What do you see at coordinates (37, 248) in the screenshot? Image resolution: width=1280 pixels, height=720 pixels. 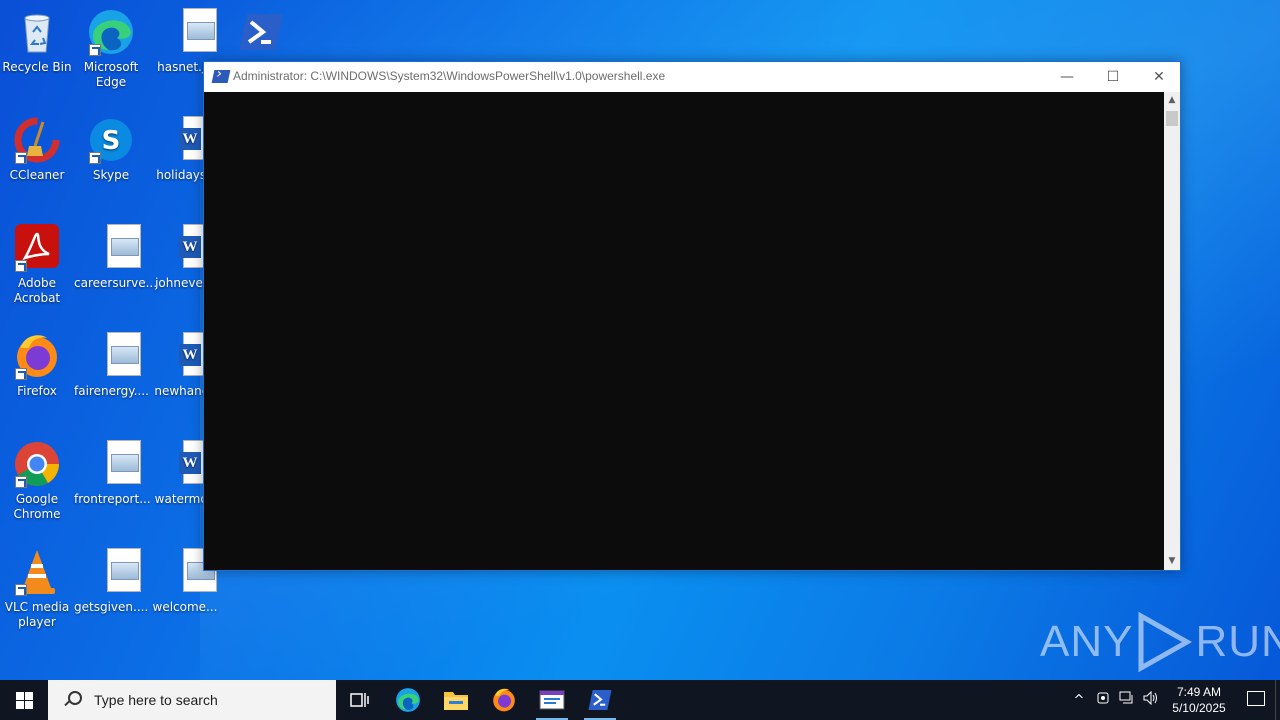 I see `acrobat-icon` at bounding box center [37, 248].